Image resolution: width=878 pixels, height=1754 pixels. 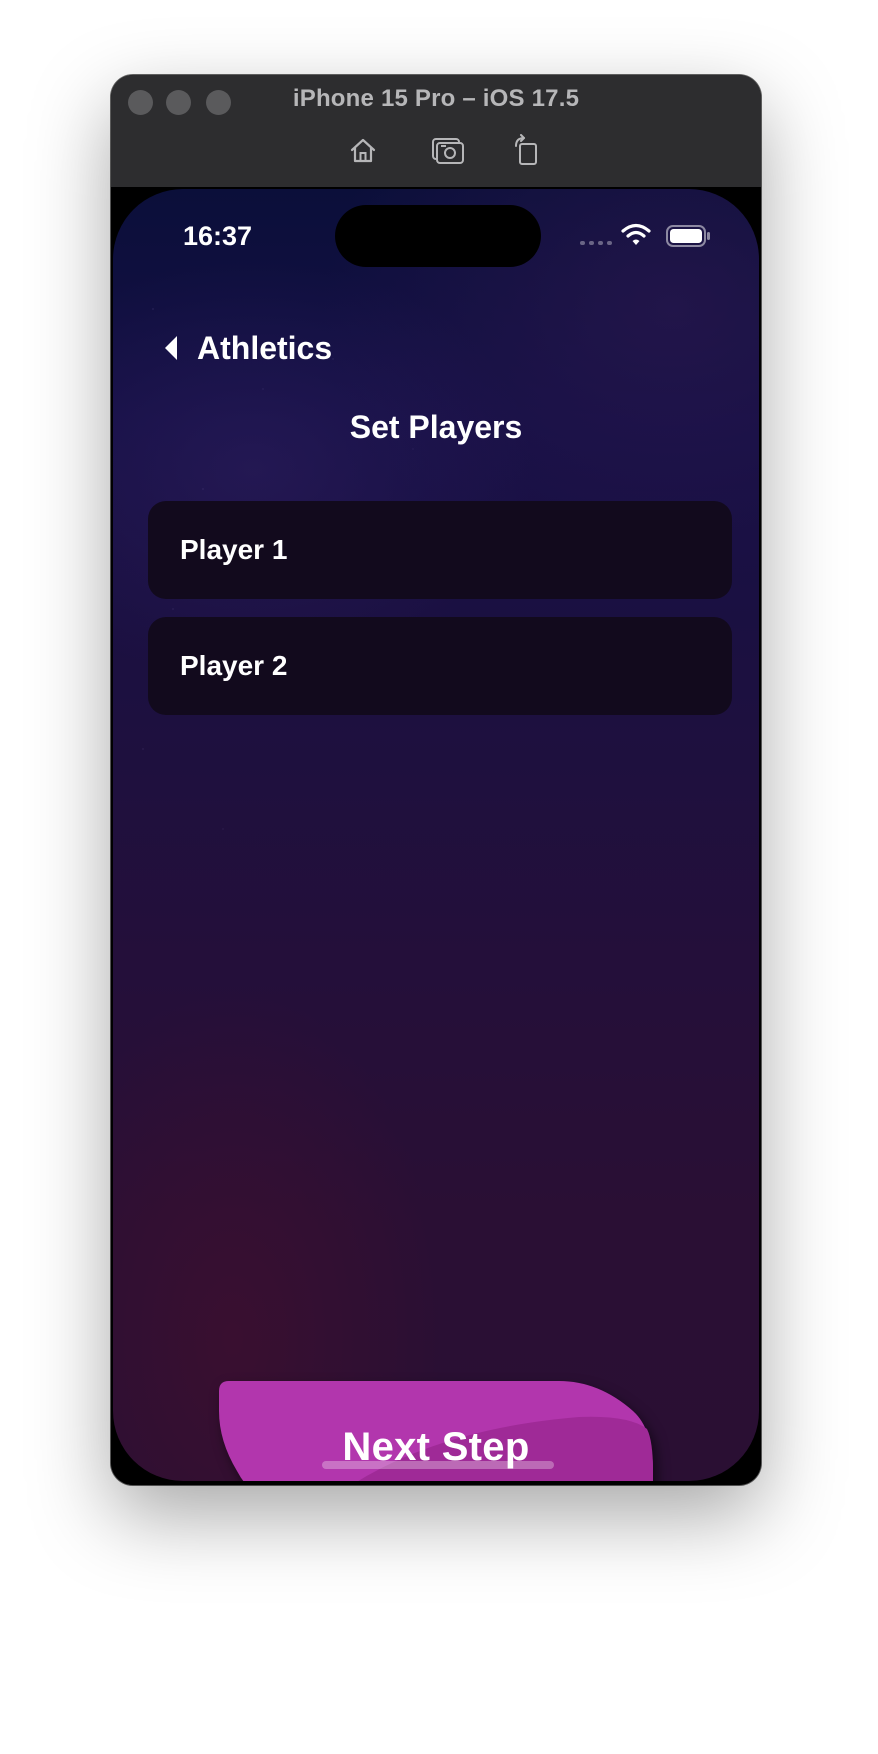 What do you see at coordinates (636, 237) in the screenshot?
I see `wifi-icon` at bounding box center [636, 237].